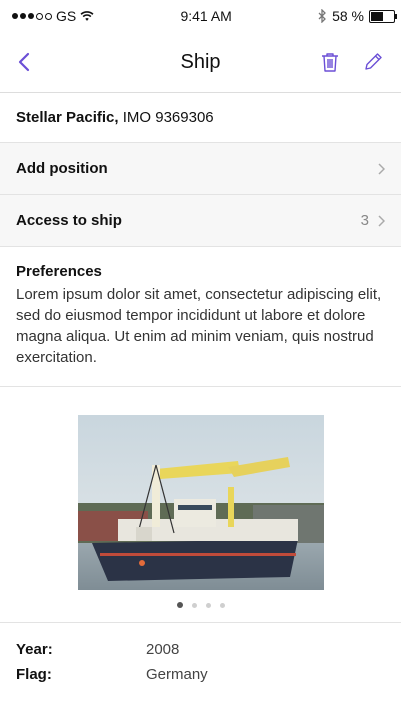 The width and height of the screenshot is (401, 713). What do you see at coordinates (87, 16) in the screenshot?
I see `wifi-icon` at bounding box center [87, 16].